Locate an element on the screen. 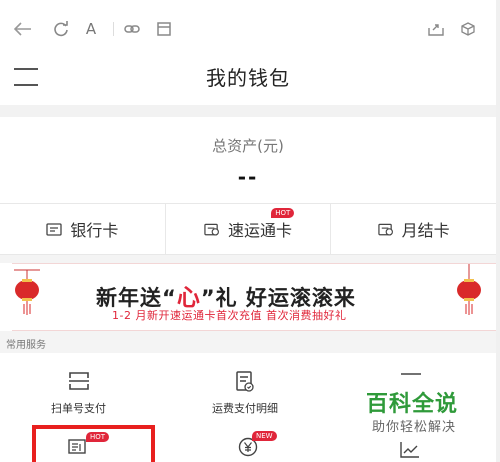  text-size-icon: A is located at coordinates (91, 29).